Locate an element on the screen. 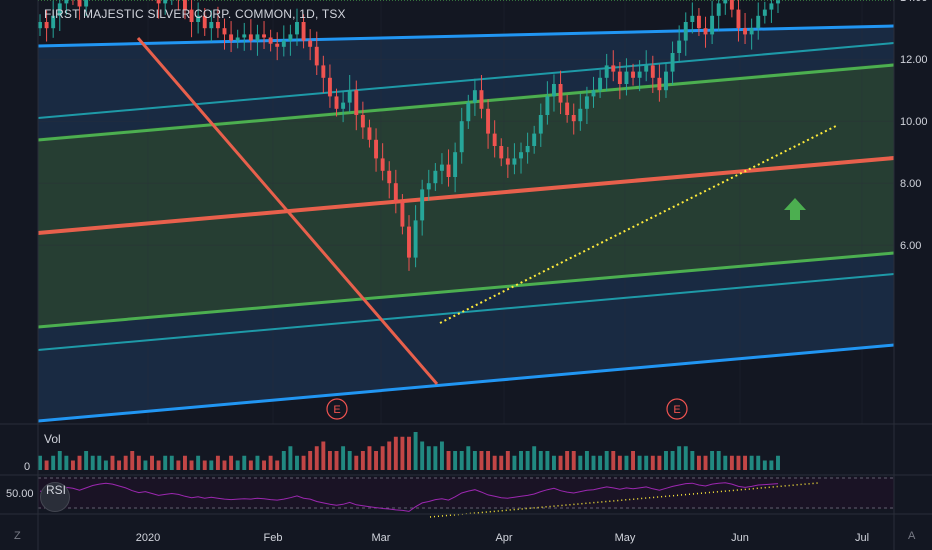 The width and height of the screenshot is (932, 550). auto-scale-icon: A is located at coordinates (911, 536).